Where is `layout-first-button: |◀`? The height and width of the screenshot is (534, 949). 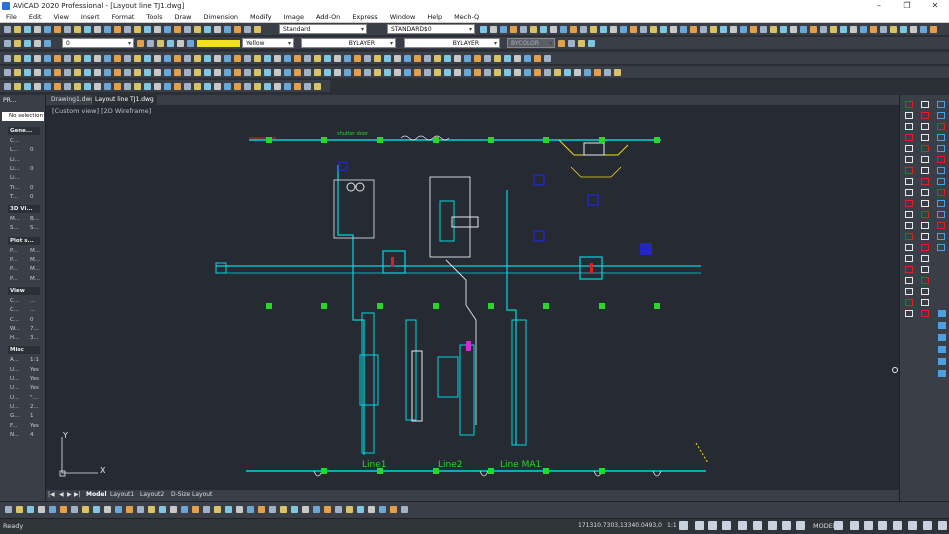 layout-first-button: |◀ is located at coordinates (51, 494).